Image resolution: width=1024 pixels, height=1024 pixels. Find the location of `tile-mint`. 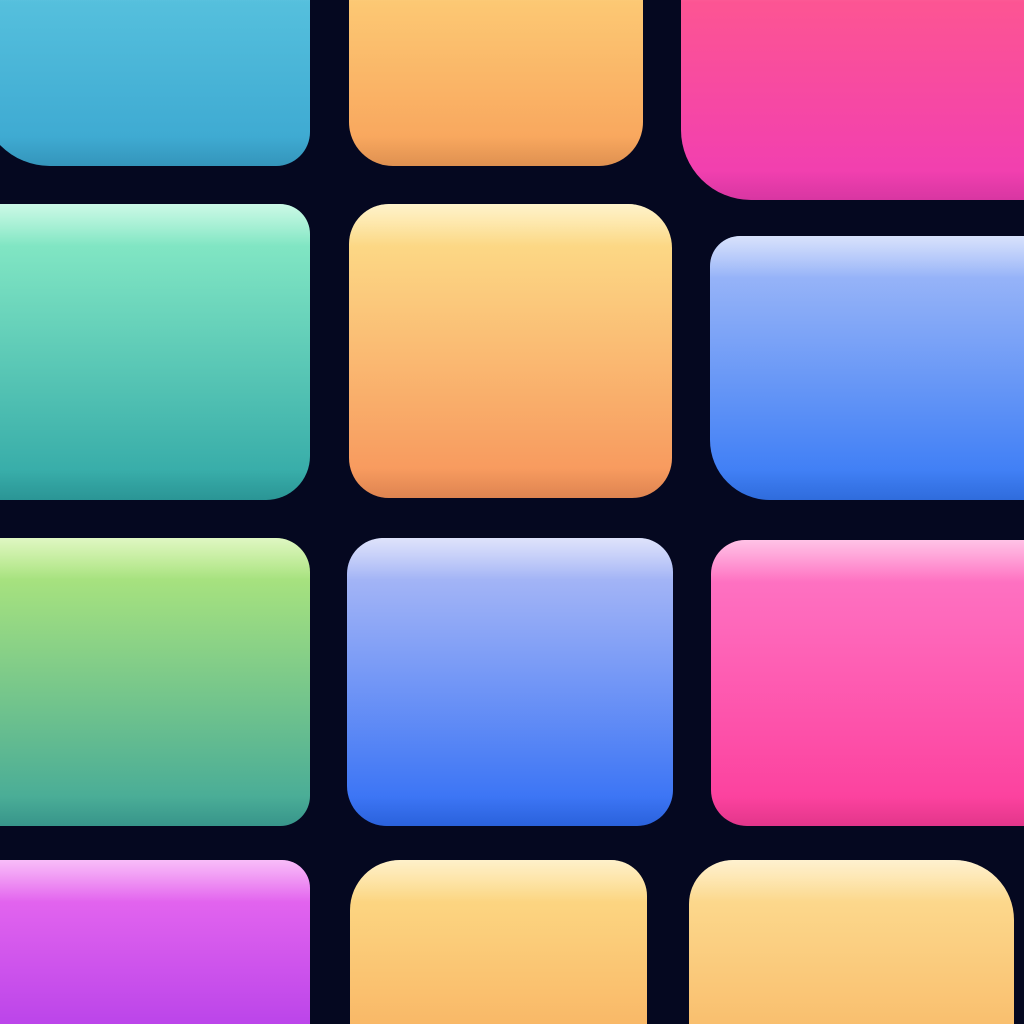

tile-mint is located at coordinates (155, 352).